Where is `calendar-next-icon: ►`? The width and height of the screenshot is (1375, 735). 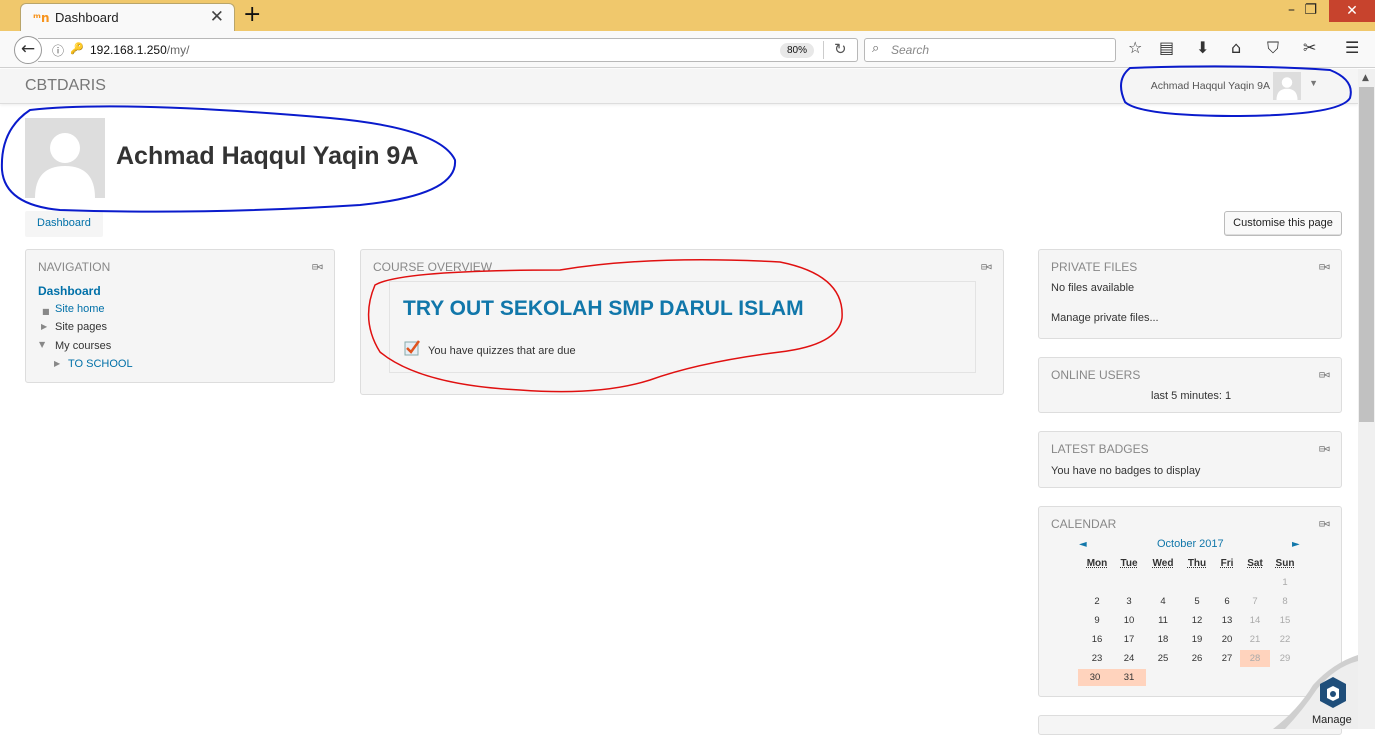 calendar-next-icon: ► is located at coordinates (1296, 544).